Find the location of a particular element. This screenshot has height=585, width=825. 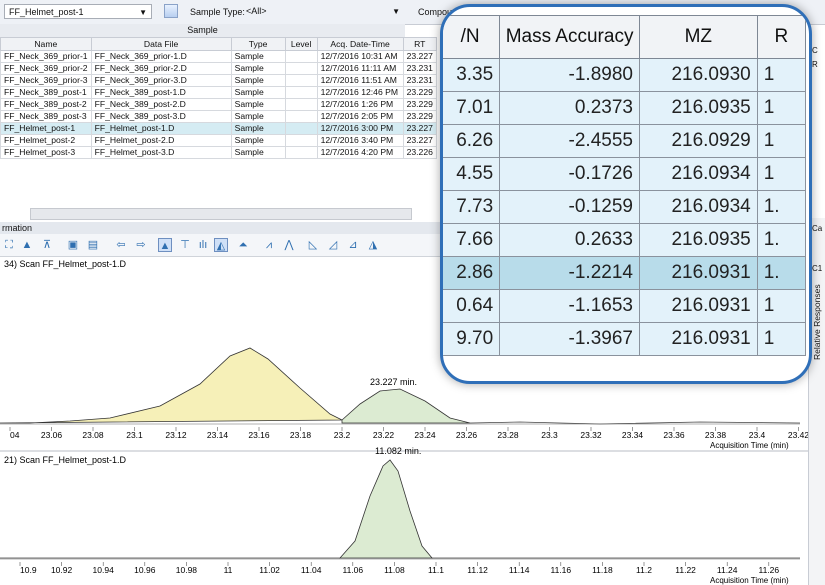

magnified-row: 2.86 -1.2214 216.0931 1. is located at coordinates (625, 273).